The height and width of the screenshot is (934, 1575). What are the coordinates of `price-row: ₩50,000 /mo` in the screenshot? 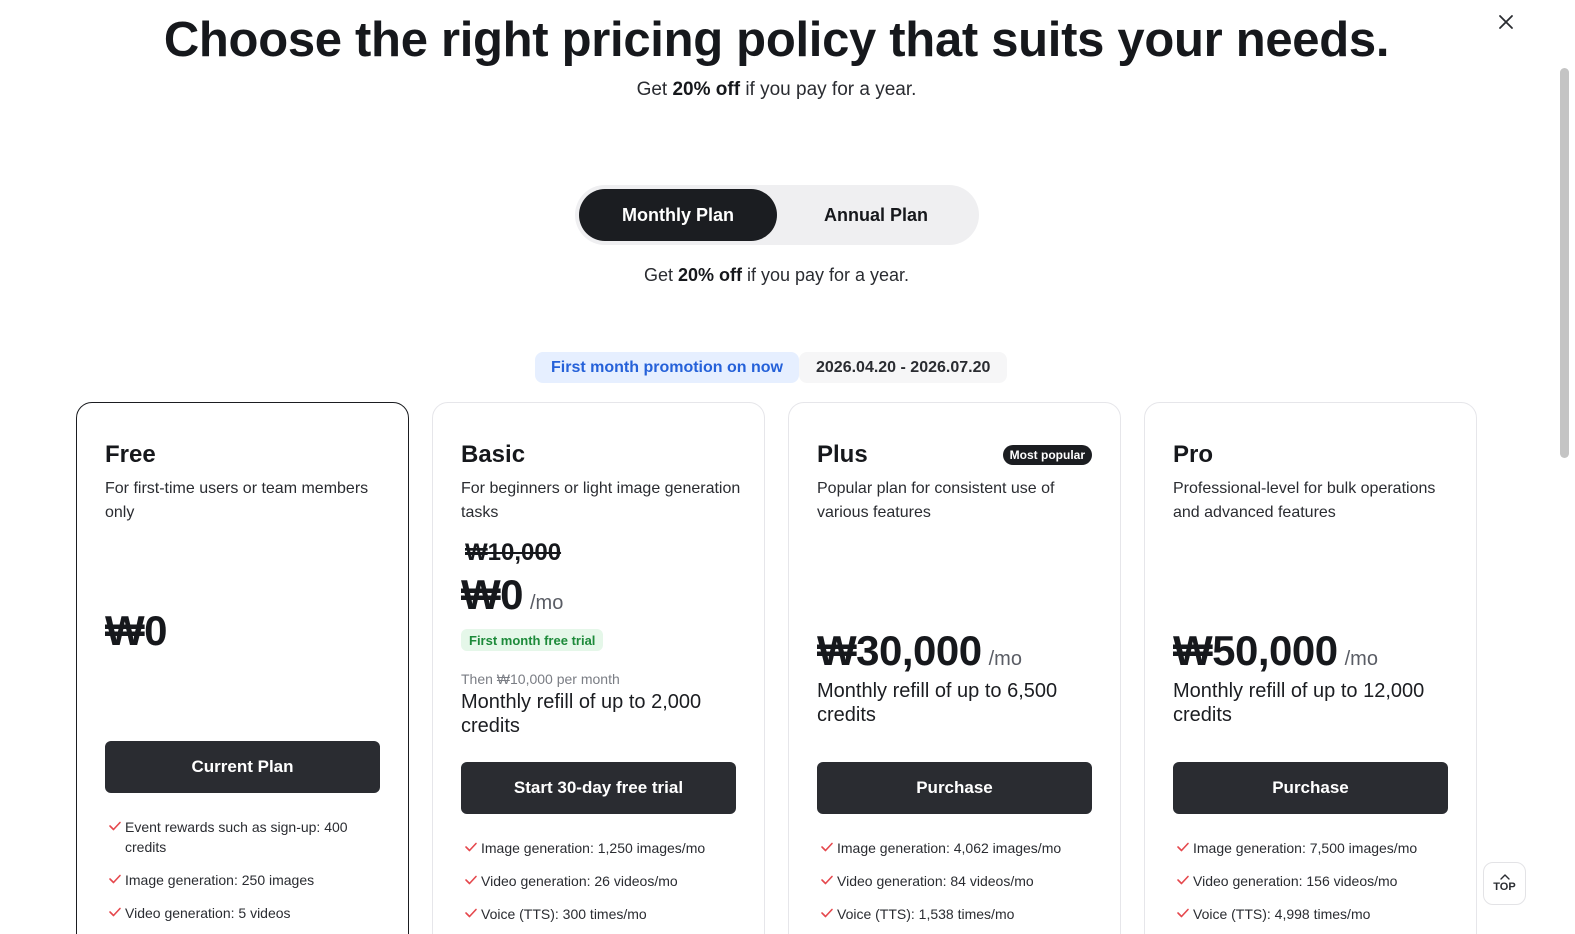 It's located at (1275, 651).